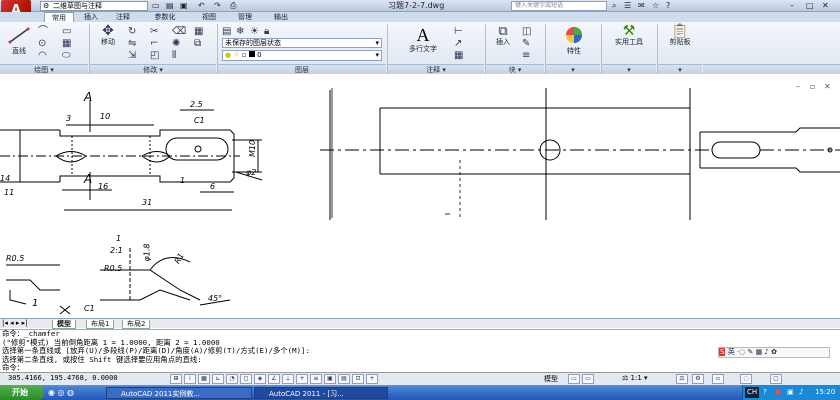 This screenshot has width=840, height=400. Describe the element at coordinates (190, 379) in the screenshot. I see `snap-toggle: ⁞` at that location.